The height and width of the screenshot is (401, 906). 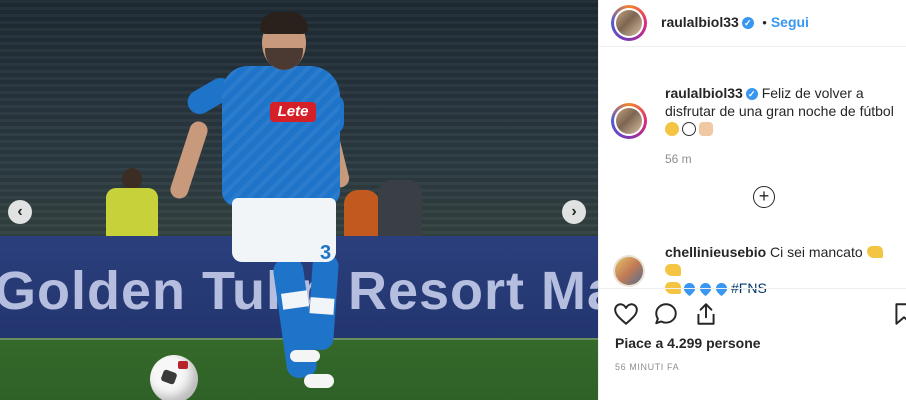 I want to click on caption-time: 56 m, so click(x=678, y=159).